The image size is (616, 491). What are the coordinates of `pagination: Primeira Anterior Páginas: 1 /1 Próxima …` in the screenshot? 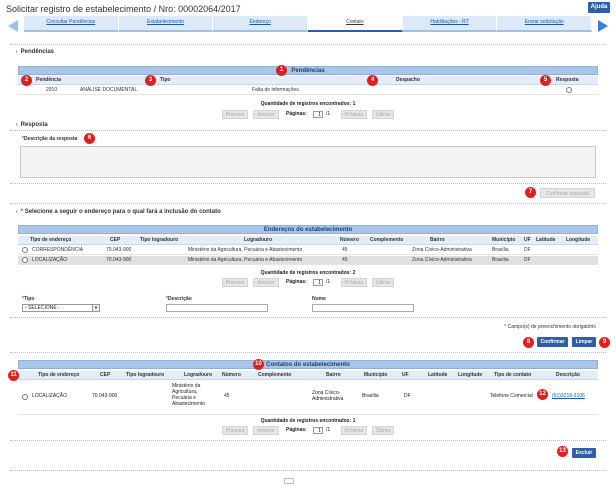 It's located at (308, 283).